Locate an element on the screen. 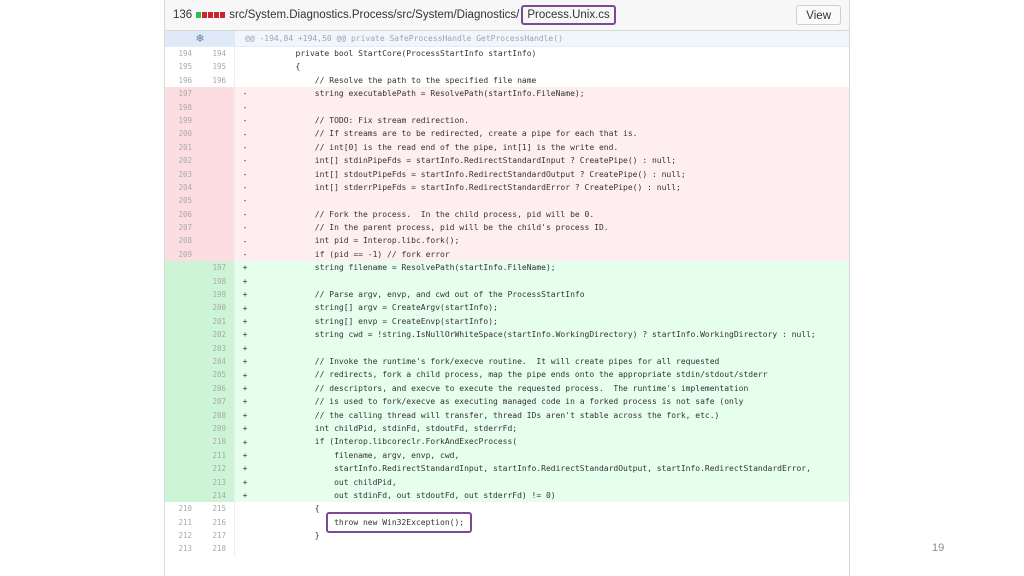  old-line-number: 199 is located at coordinates (182, 120).